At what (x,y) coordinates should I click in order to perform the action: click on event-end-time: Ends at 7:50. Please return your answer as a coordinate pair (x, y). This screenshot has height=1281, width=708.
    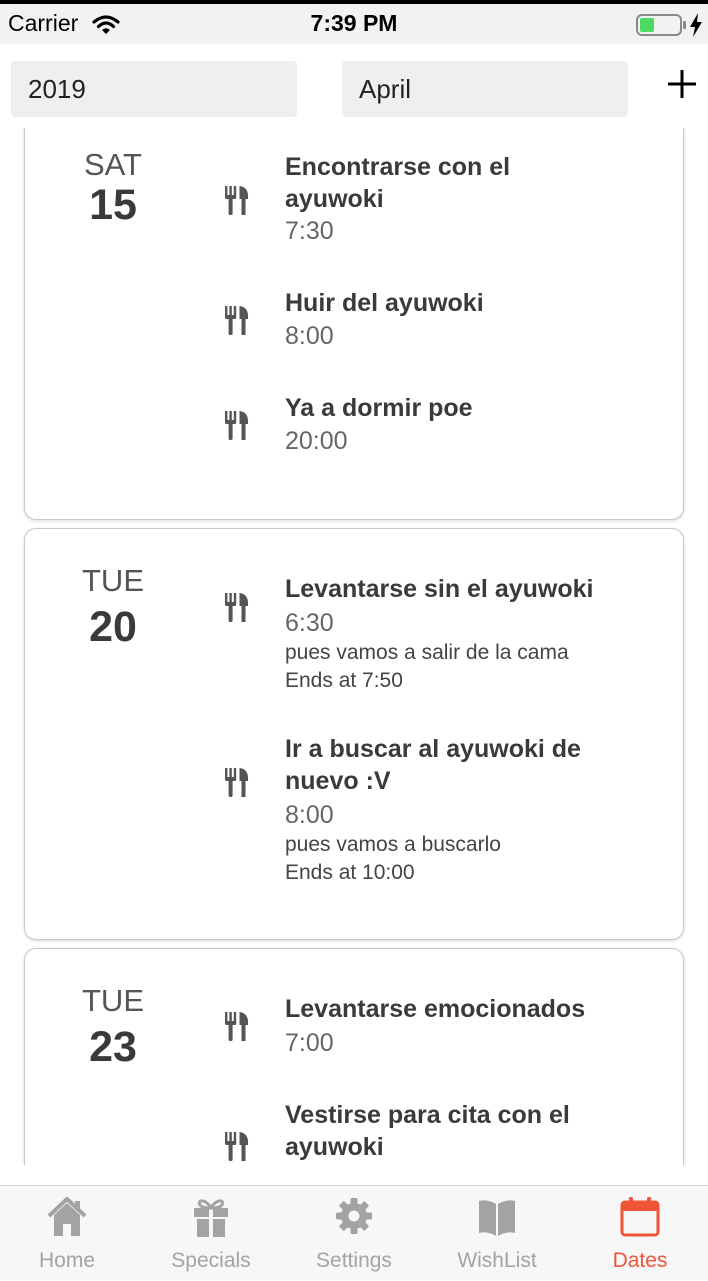
    Looking at the image, I should click on (344, 680).